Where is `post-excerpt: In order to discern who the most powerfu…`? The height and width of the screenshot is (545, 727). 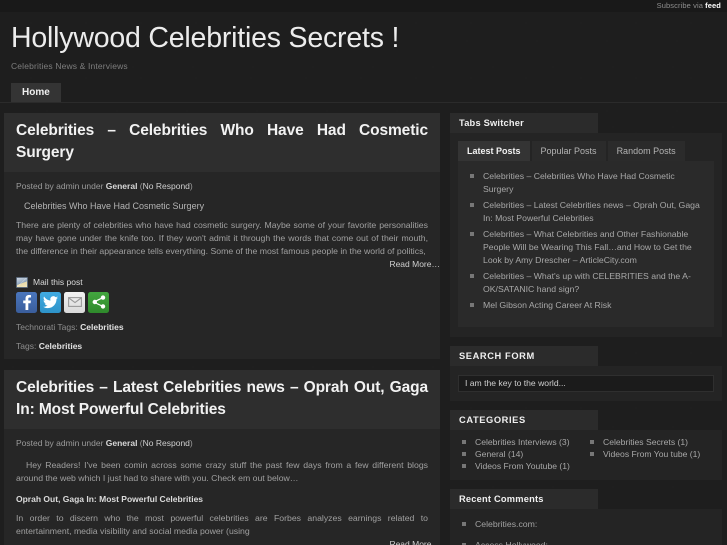 post-excerpt: In order to discern who the most powerfu… is located at coordinates (222, 524).